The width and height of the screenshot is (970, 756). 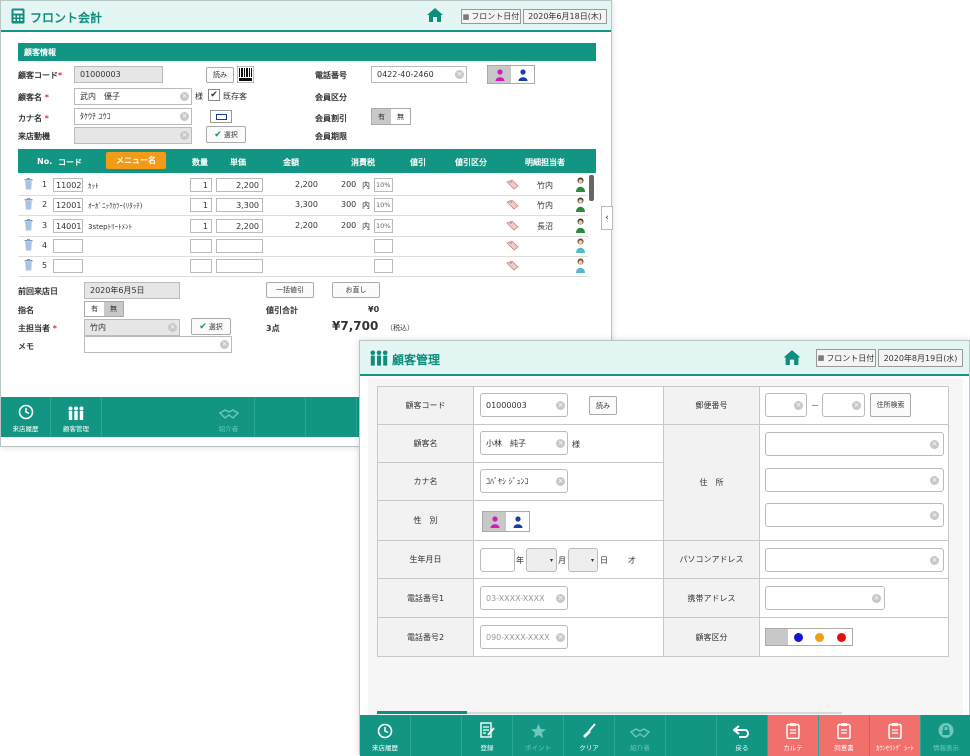 I want to click on customer-management-button: 顧客管理, so click(x=76, y=417).